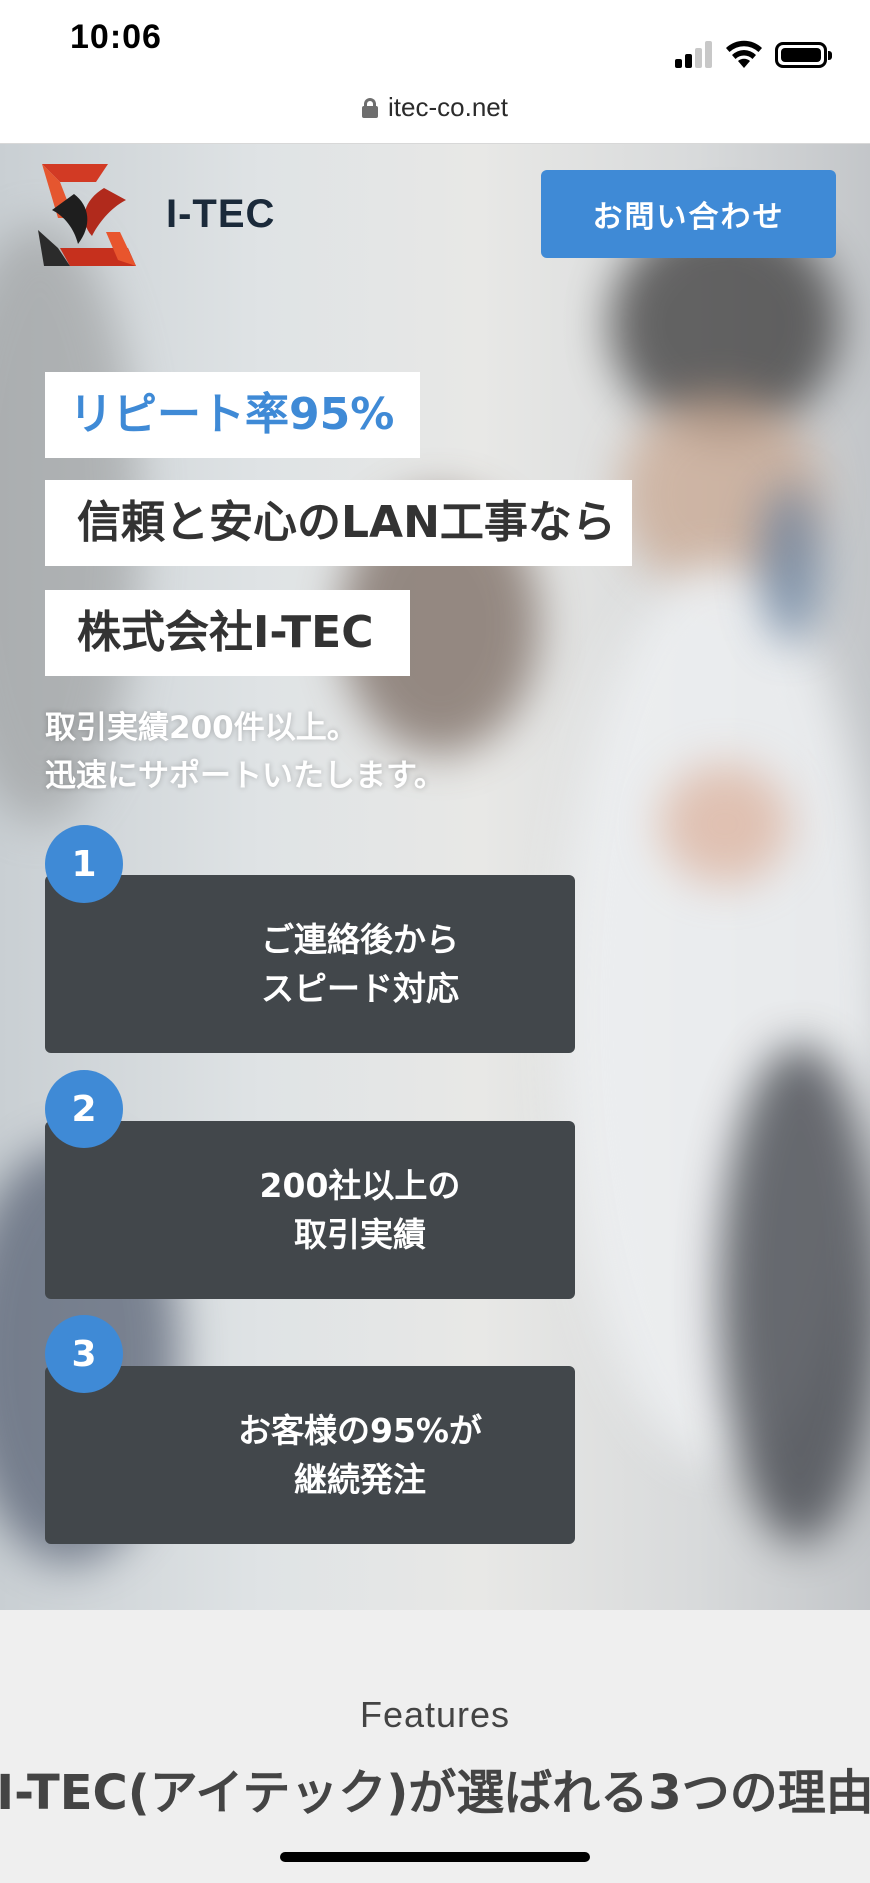 This screenshot has width=870, height=1883. What do you see at coordinates (360, 939) in the screenshot?
I see `feature-1-line-1: ご連絡後から` at bounding box center [360, 939].